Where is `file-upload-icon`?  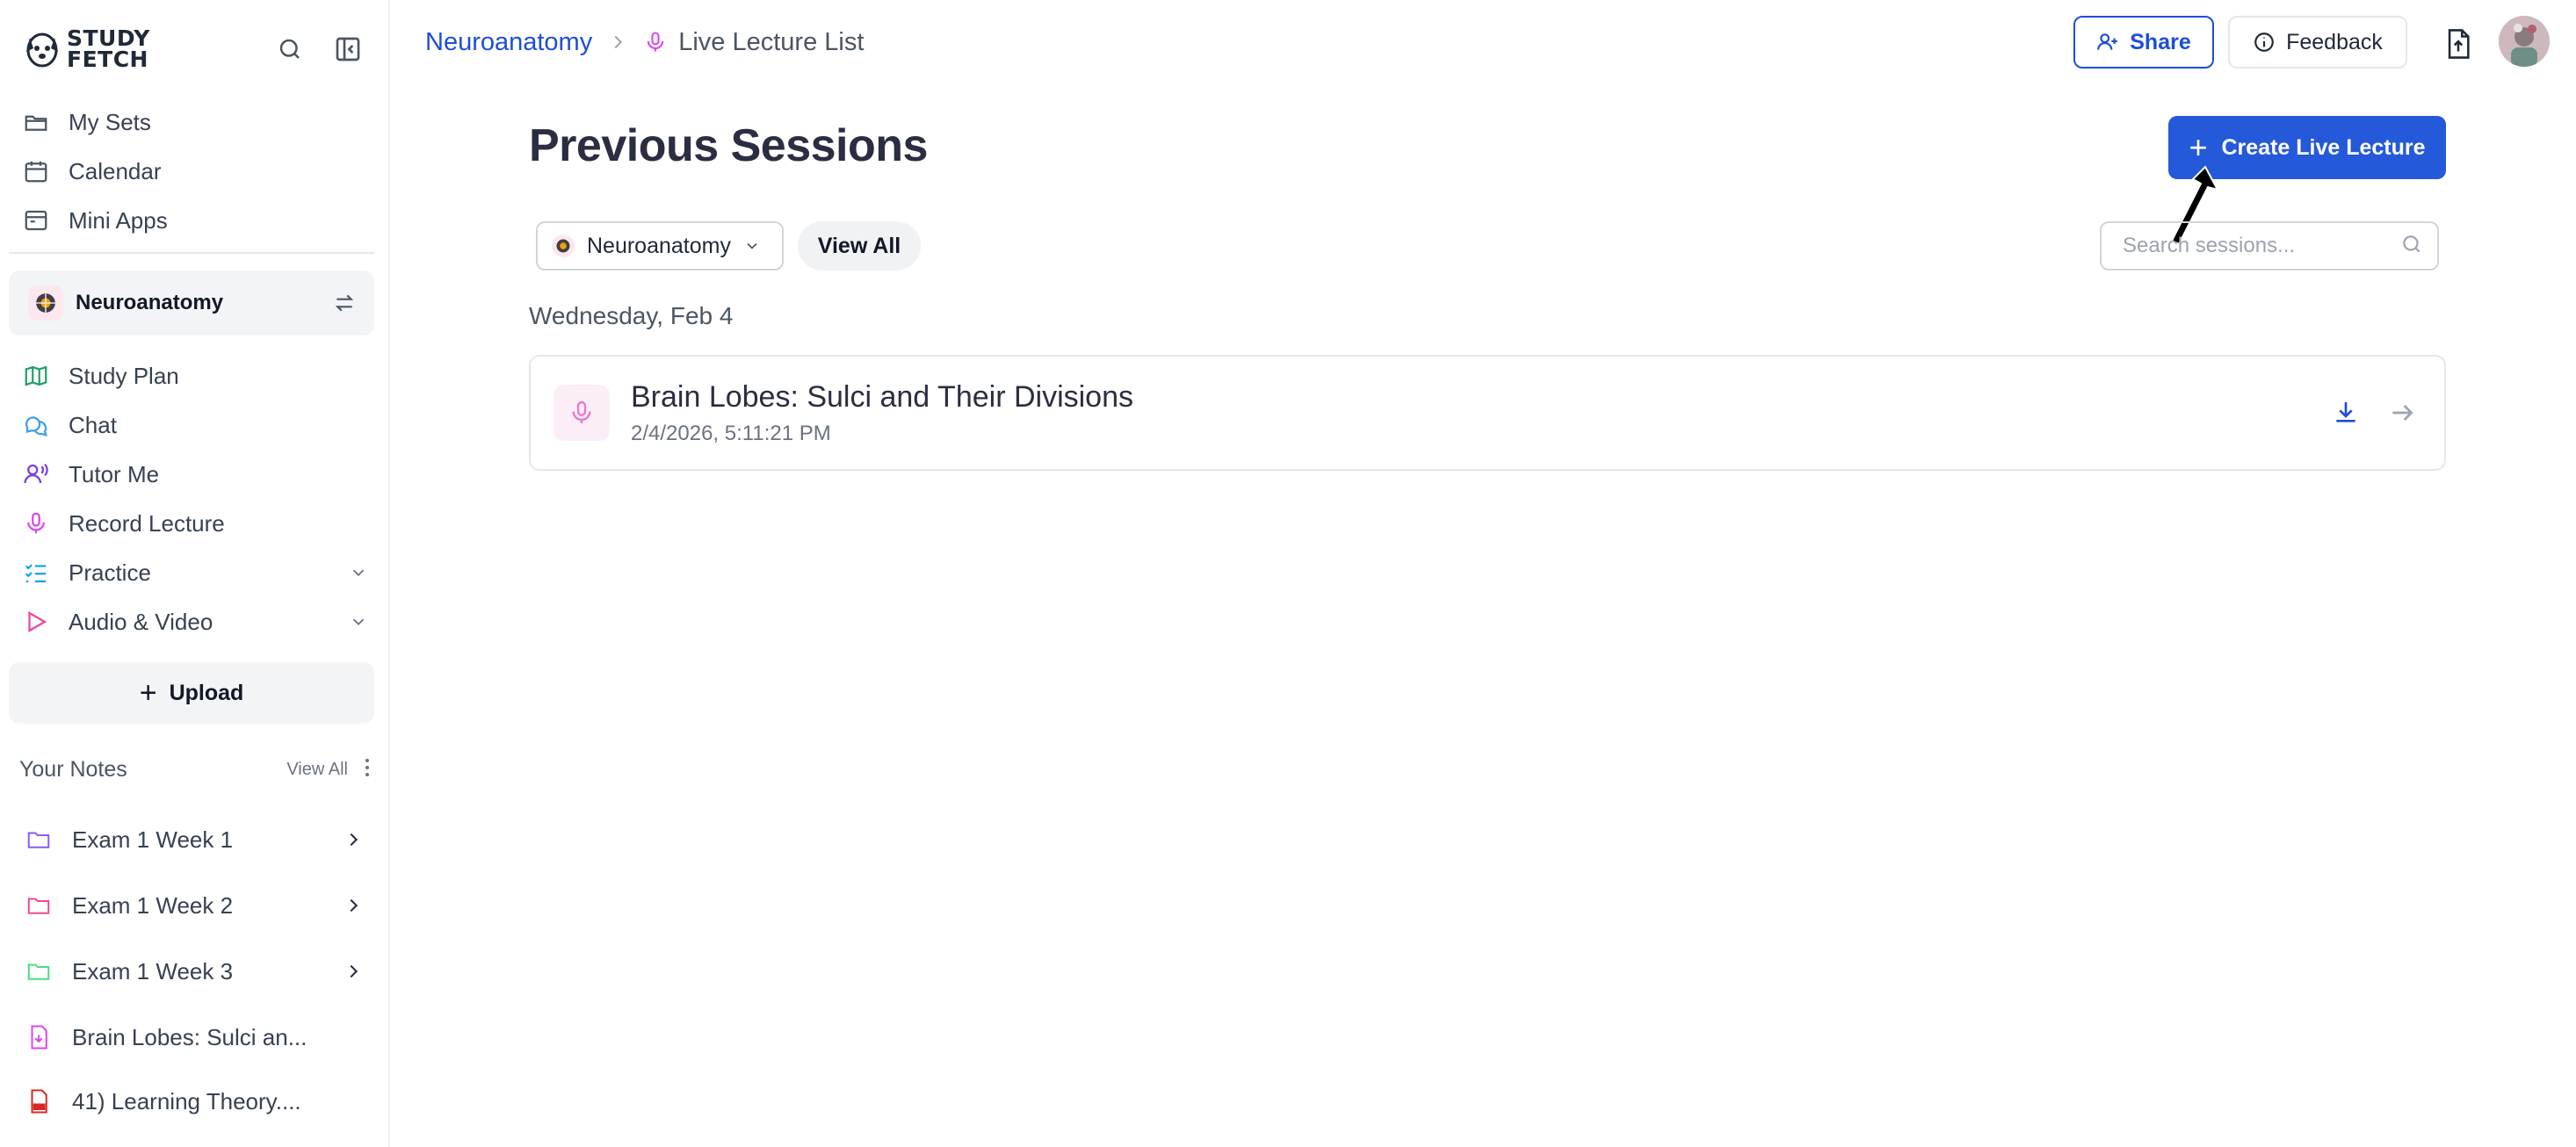 file-upload-icon is located at coordinates (2458, 44).